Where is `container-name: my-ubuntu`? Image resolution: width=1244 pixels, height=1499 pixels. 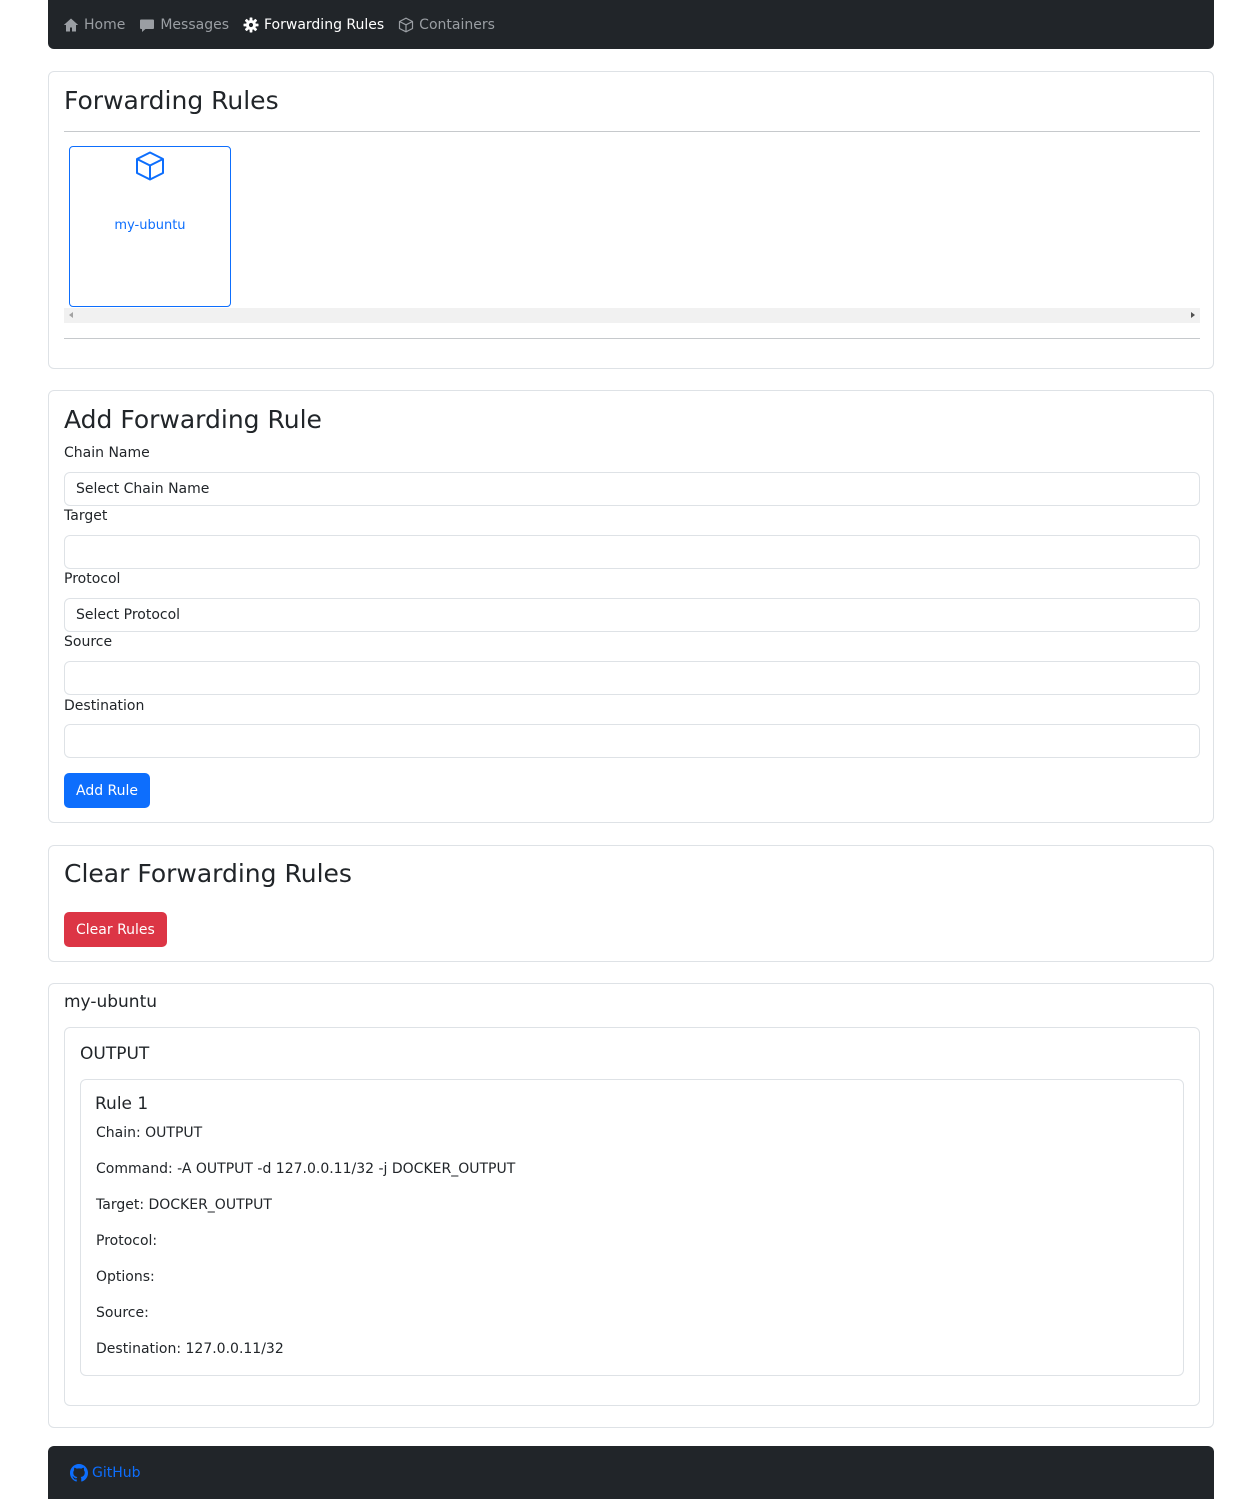 container-name: my-ubuntu is located at coordinates (150, 225).